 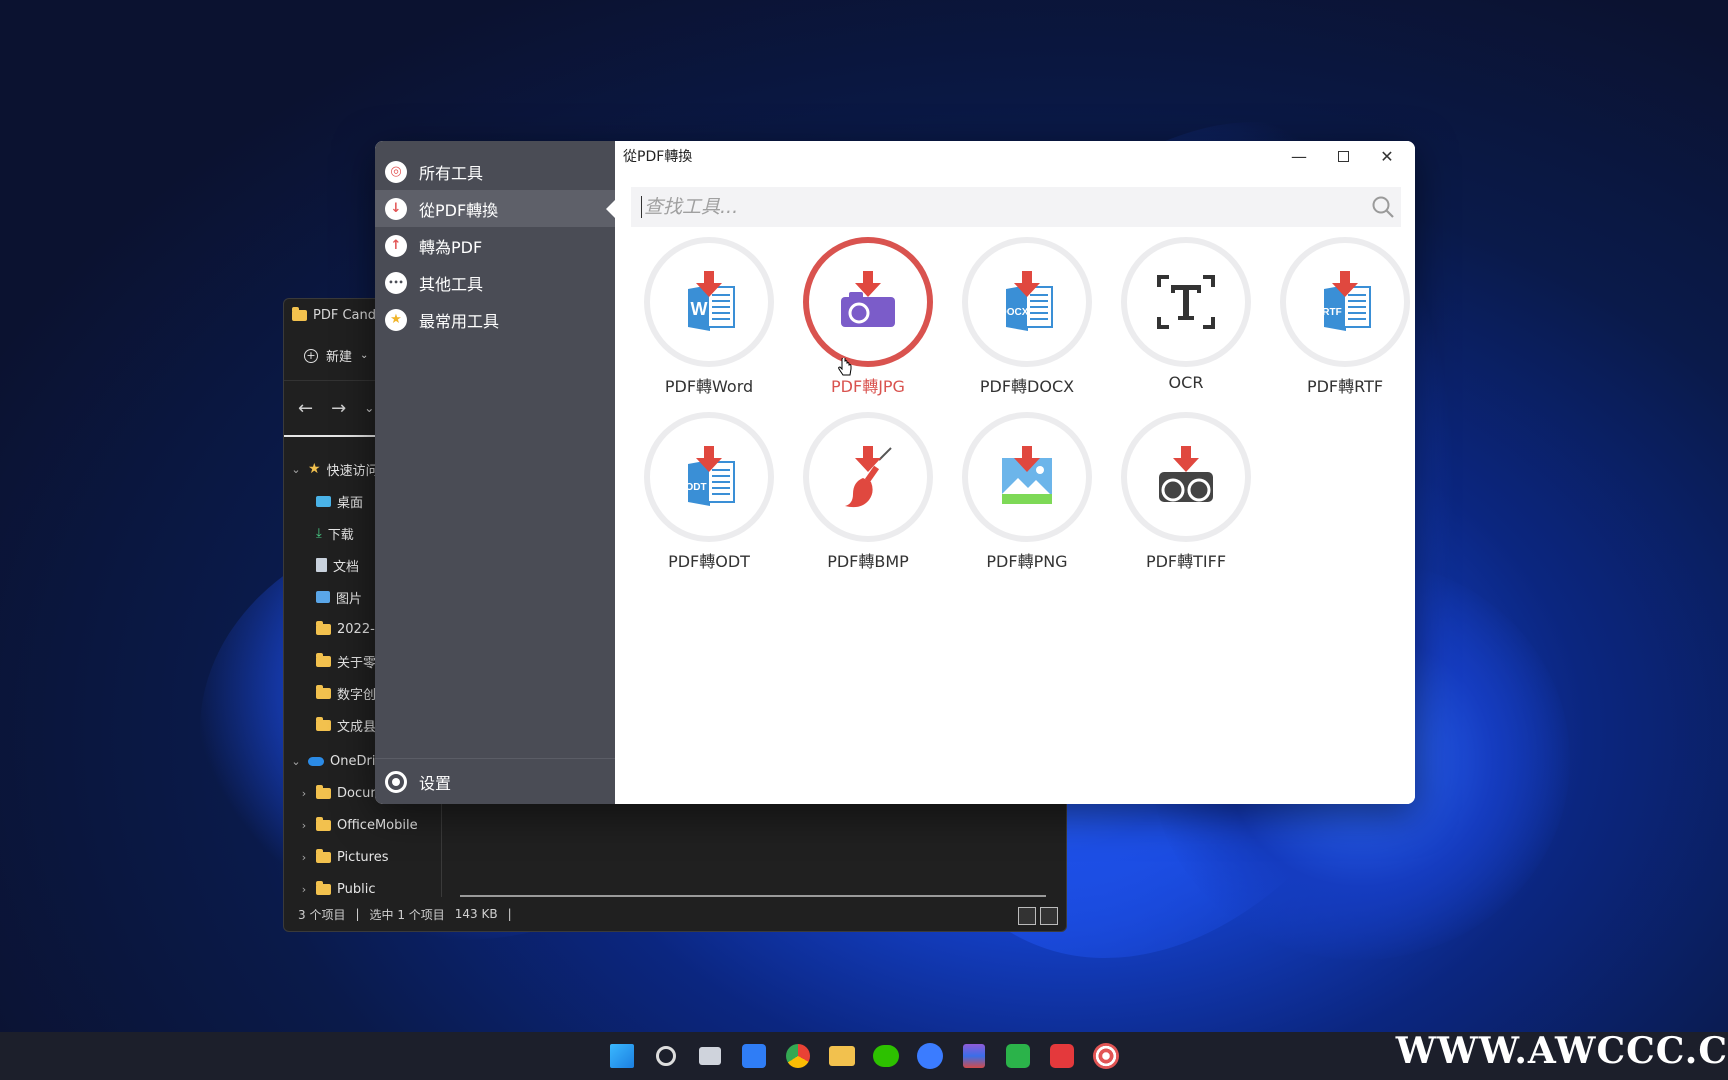 I want to click on windows-start-icon, so click(x=622, y=1056).